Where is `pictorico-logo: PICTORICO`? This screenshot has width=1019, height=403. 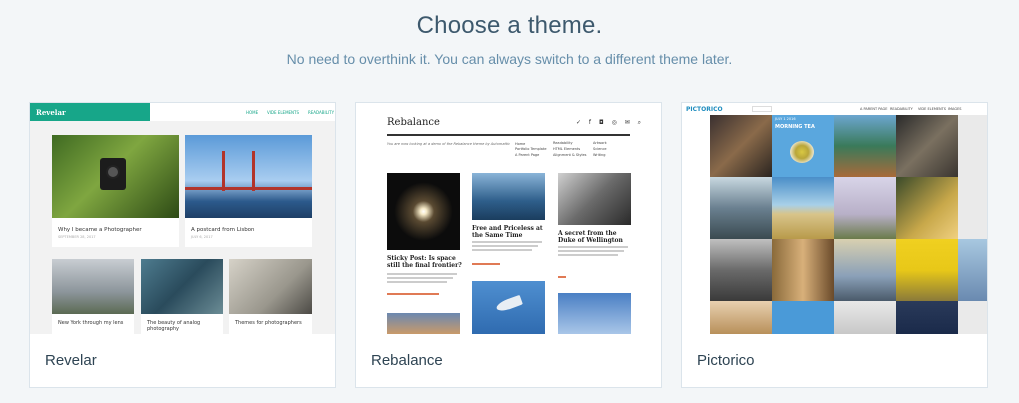
pictorico-logo: PICTORICO is located at coordinates (704, 109).